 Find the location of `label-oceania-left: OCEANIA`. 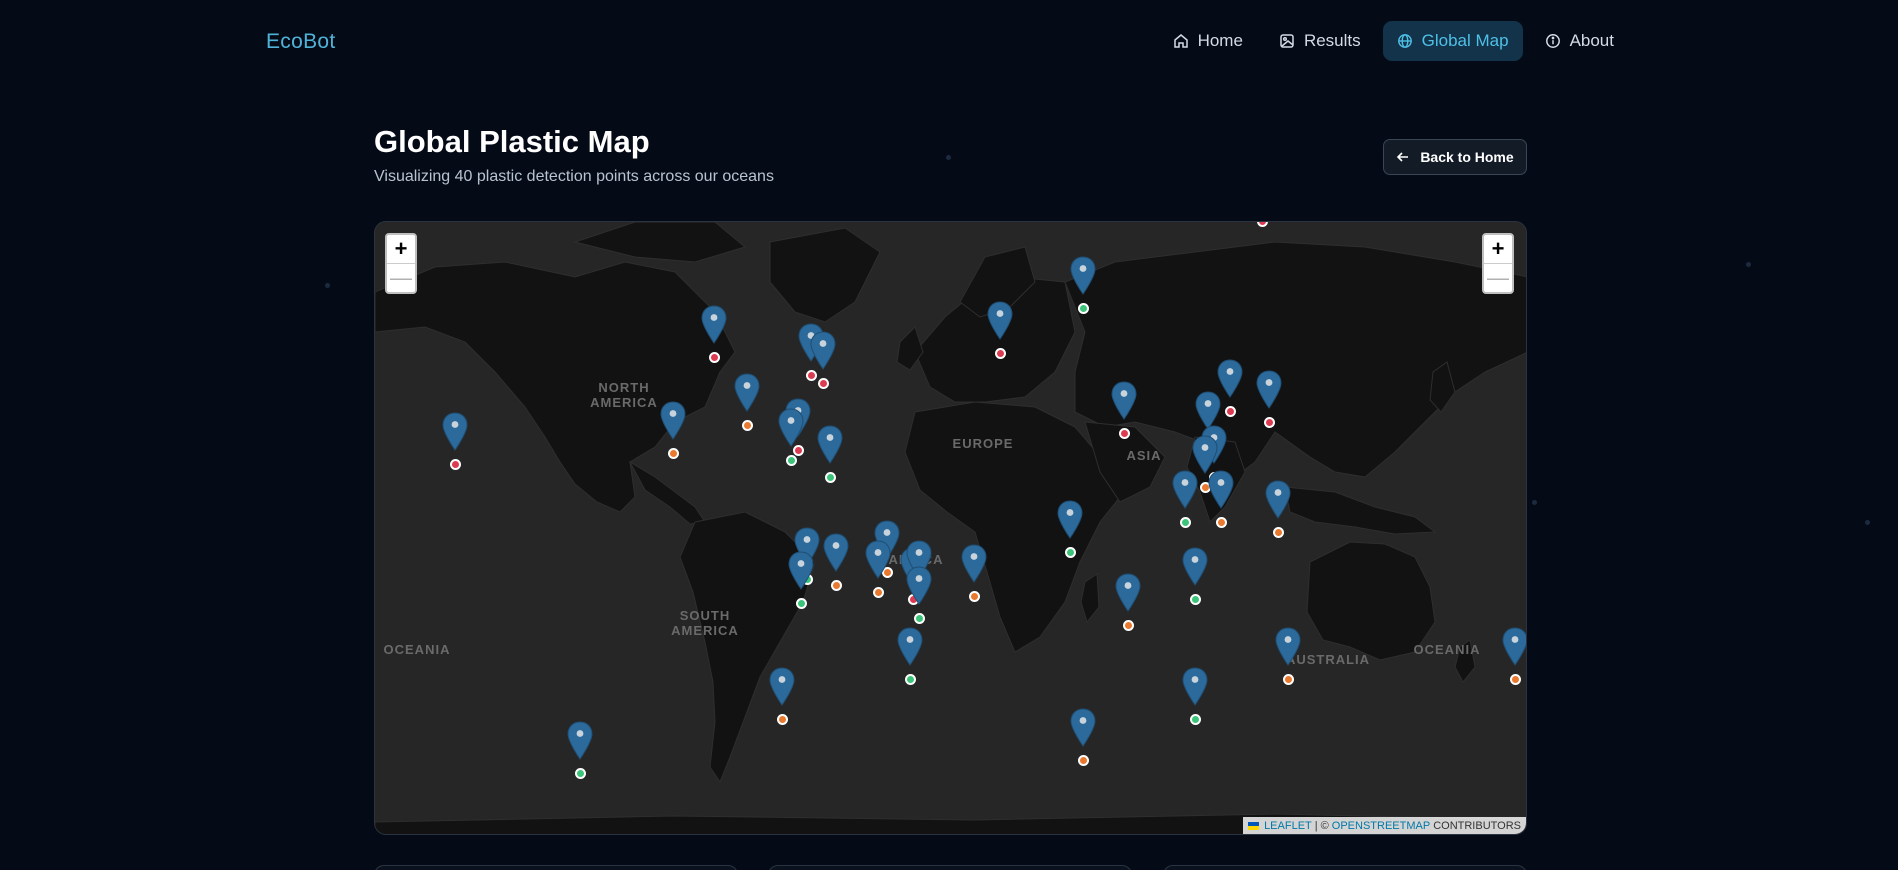

label-oceania-left: OCEANIA is located at coordinates (417, 649).